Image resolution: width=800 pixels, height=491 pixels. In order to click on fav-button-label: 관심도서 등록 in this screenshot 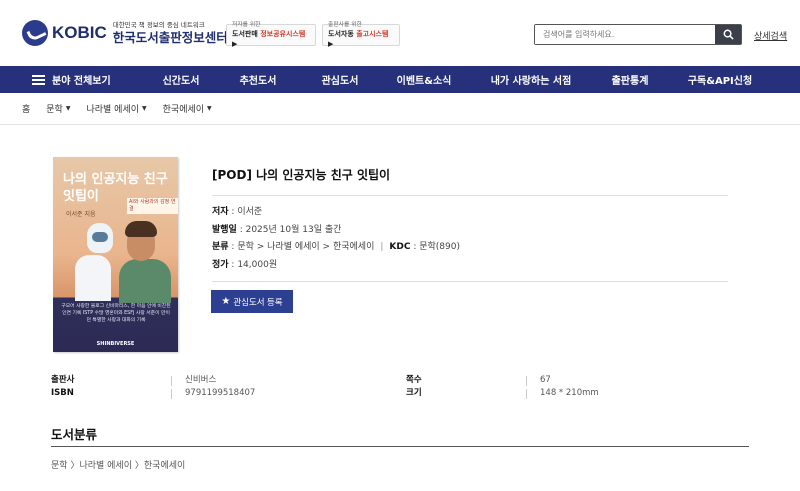, I will do `click(258, 301)`.